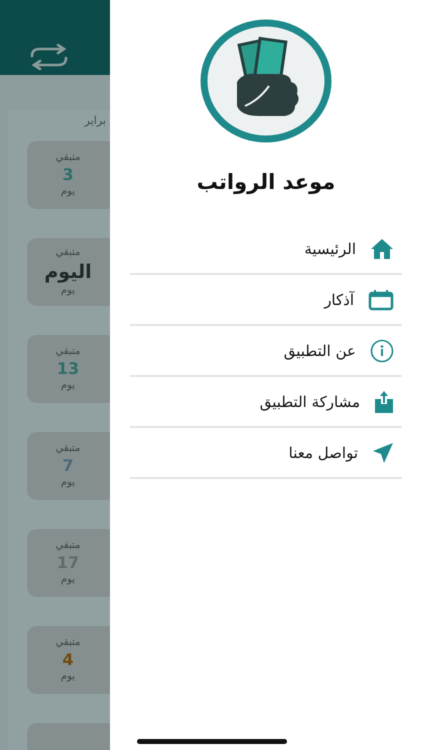 This screenshot has width=422, height=750. I want to click on app-title: موعد الرواتب, so click(266, 182).